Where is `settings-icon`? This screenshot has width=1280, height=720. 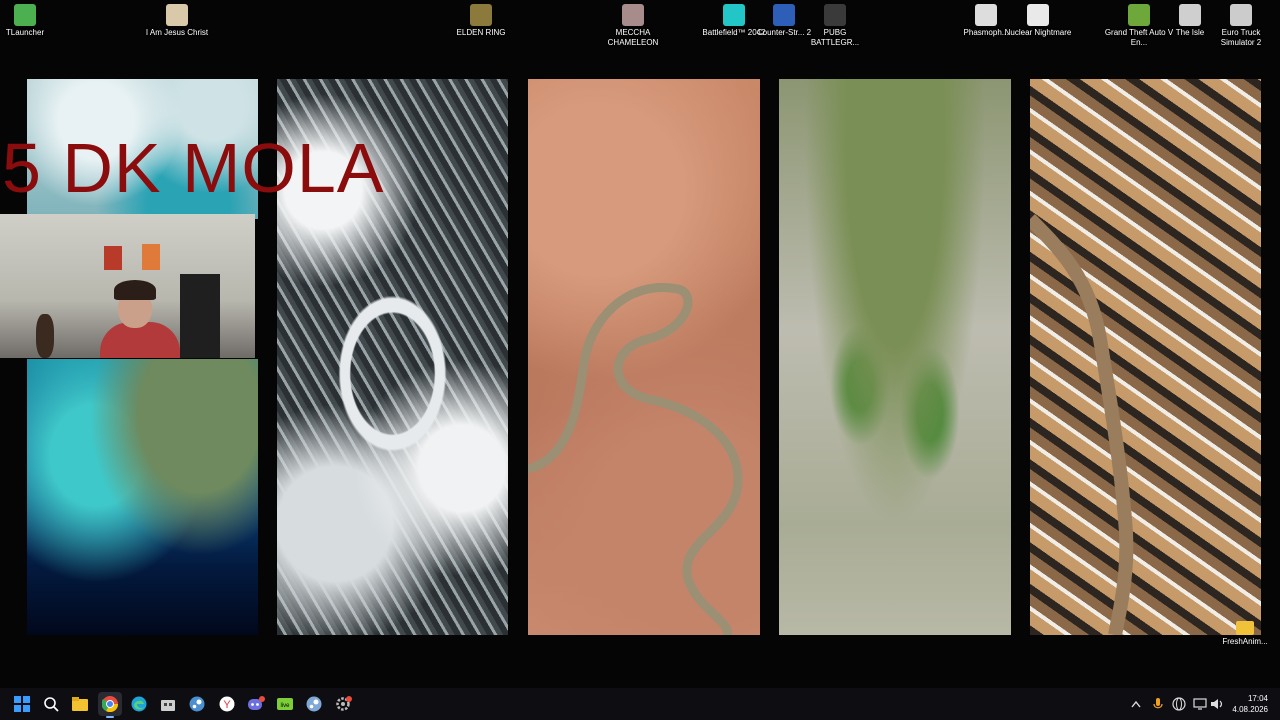 settings-icon is located at coordinates (344, 703).